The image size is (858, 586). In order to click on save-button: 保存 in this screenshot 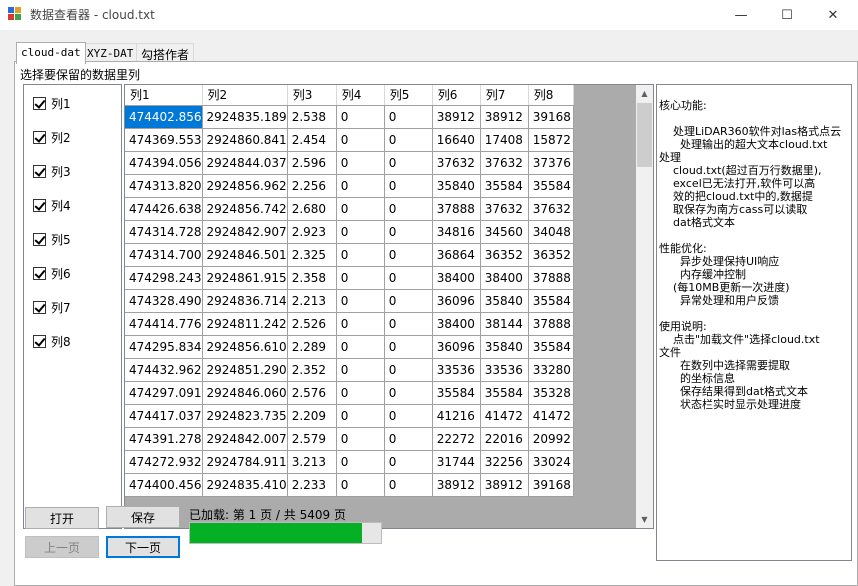, I will do `click(143, 517)`.